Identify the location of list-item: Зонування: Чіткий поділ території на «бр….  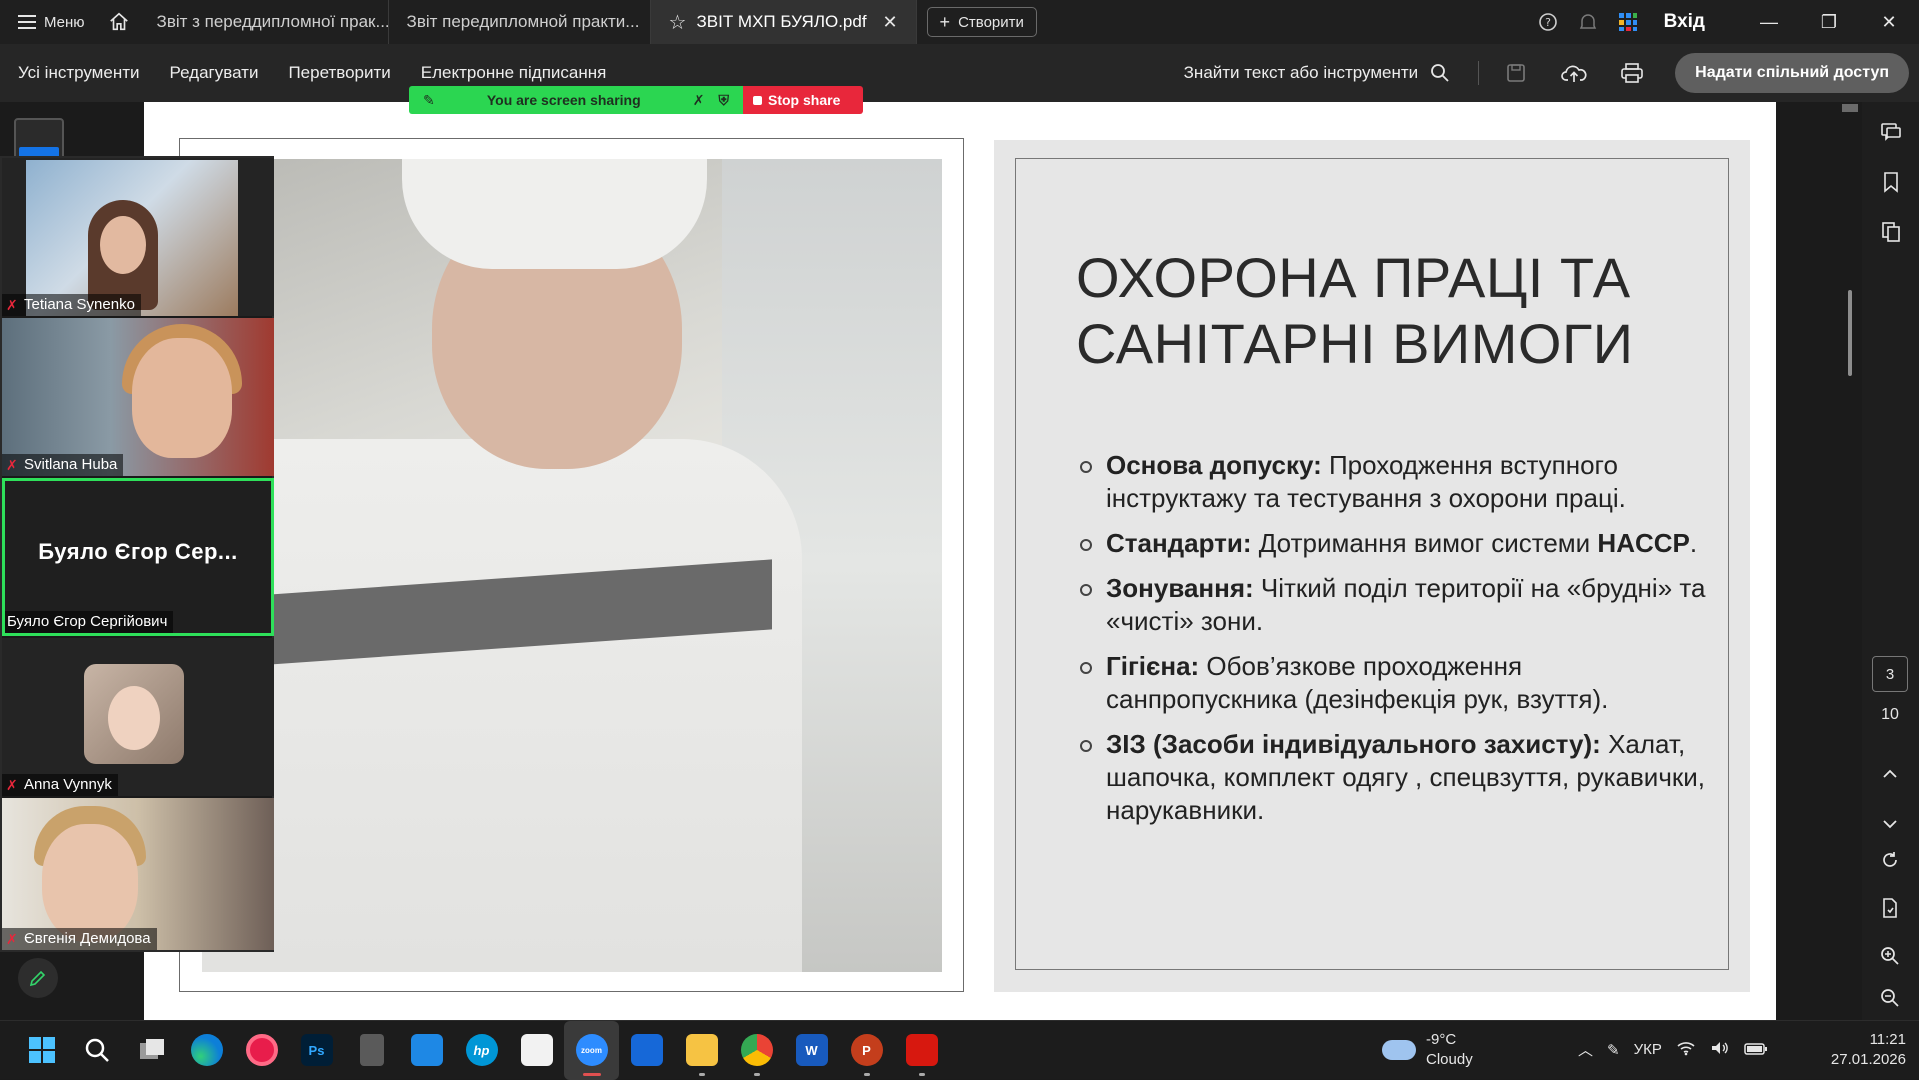
(1396, 605).